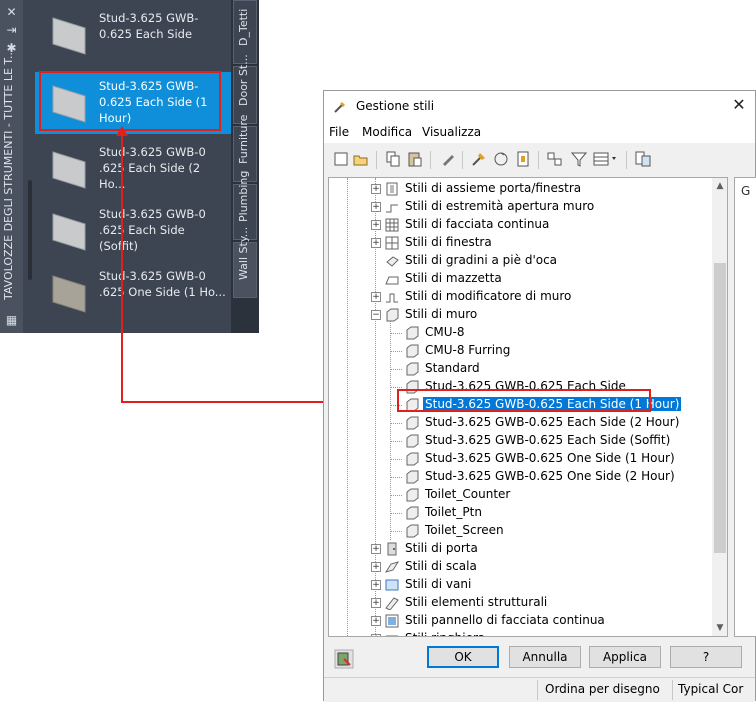 The width and height of the screenshot is (756, 702). What do you see at coordinates (344, 659) in the screenshot?
I see `select-component-icon` at bounding box center [344, 659].